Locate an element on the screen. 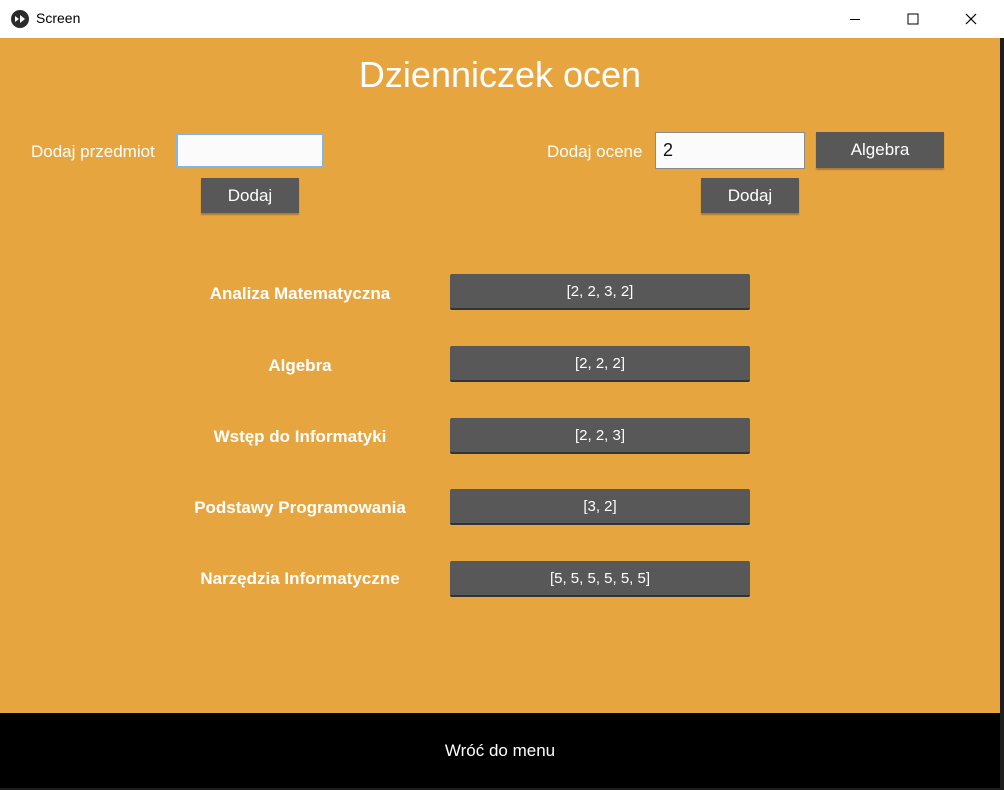 The image size is (1004, 790). subject-grades-button: [3, 2] is located at coordinates (600, 507).